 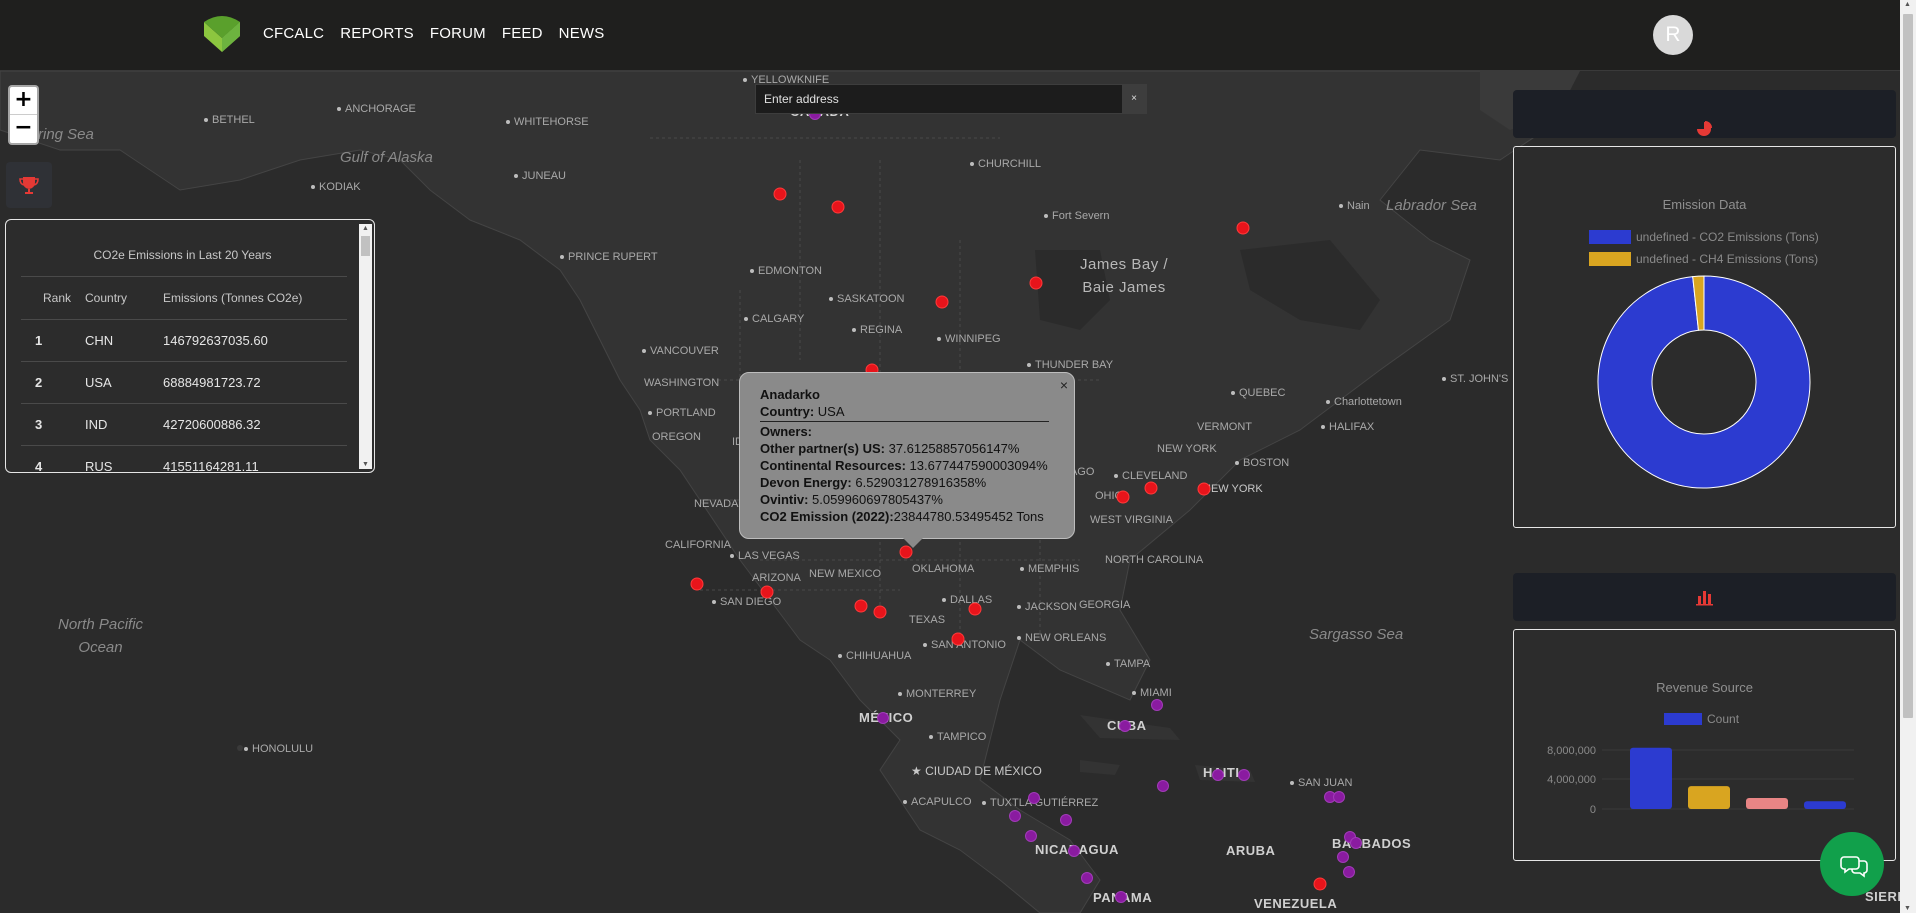 What do you see at coordinates (29, 185) in the screenshot?
I see `leaderboard-toggle-button` at bounding box center [29, 185].